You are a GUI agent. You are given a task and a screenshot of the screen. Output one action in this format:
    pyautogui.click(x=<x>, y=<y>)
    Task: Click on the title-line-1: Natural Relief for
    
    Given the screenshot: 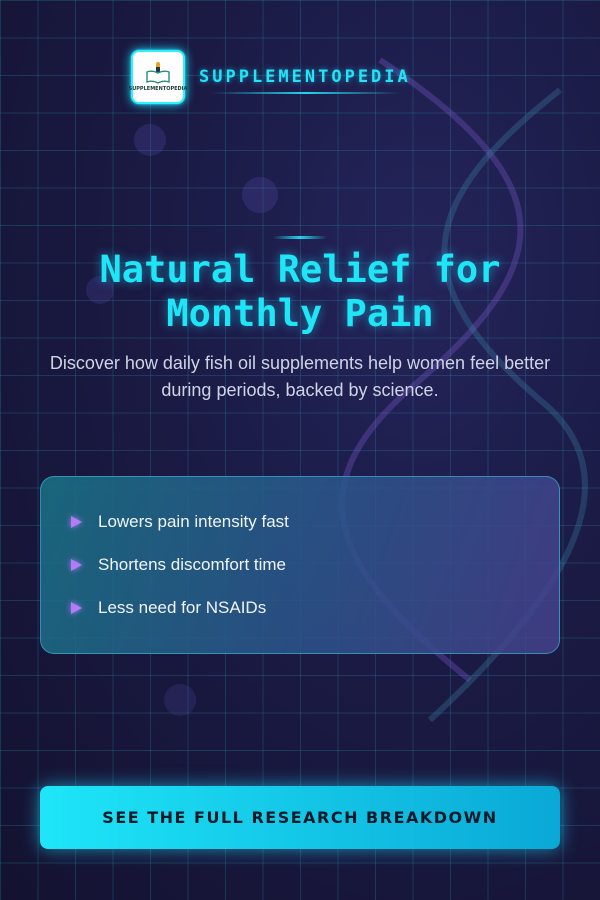 What is the action you would take?
    pyautogui.click(x=300, y=269)
    